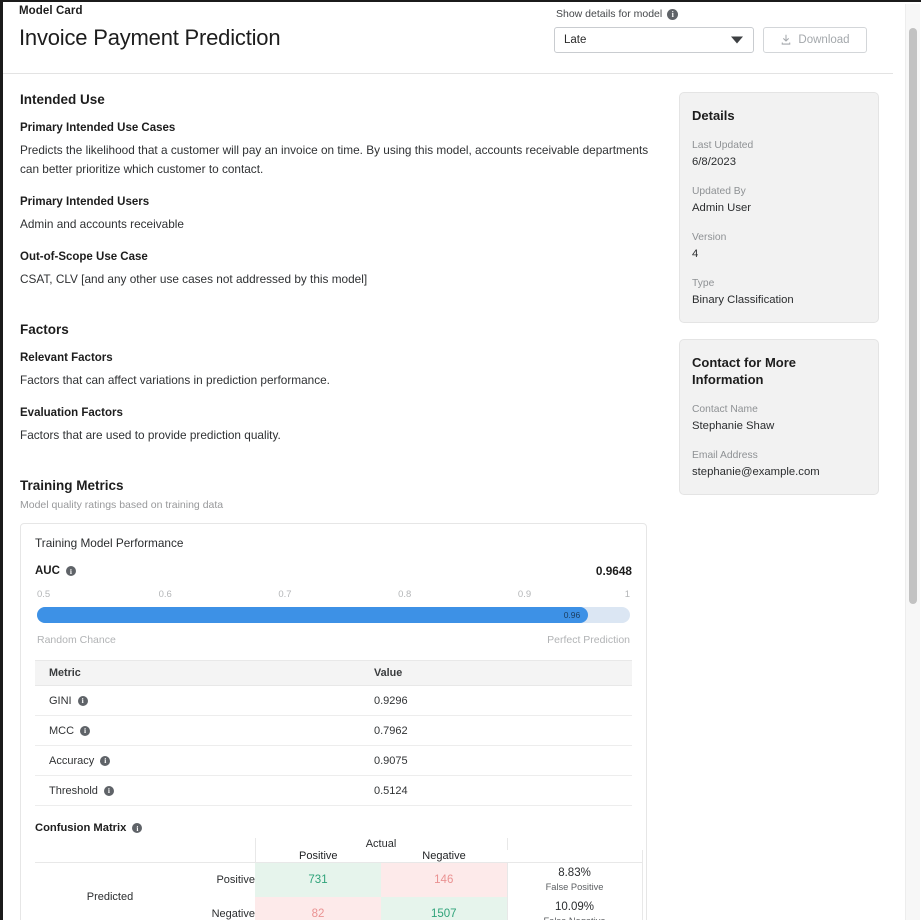 The height and width of the screenshot is (920, 921). What do you see at coordinates (588, 640) in the screenshot?
I see `perfect-prediction-label: Perfect Prediction` at bounding box center [588, 640].